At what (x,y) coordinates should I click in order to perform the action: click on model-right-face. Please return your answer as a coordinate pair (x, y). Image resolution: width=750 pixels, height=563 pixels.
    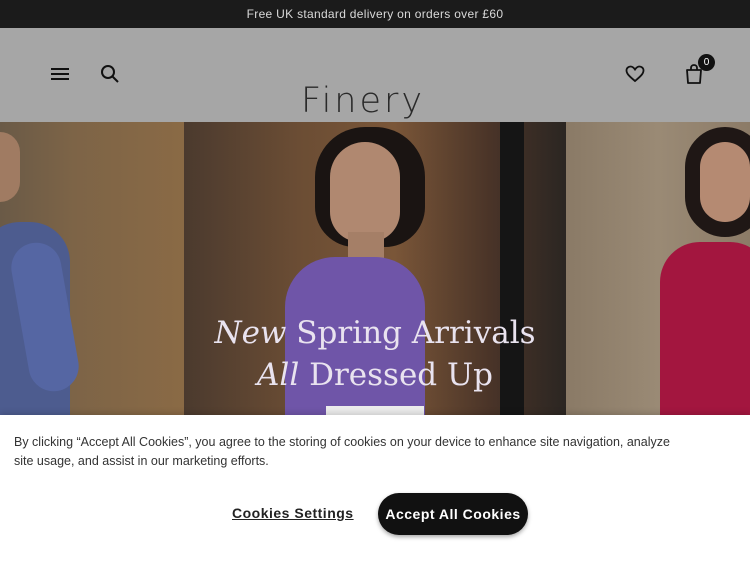
    Looking at the image, I should click on (725, 182).